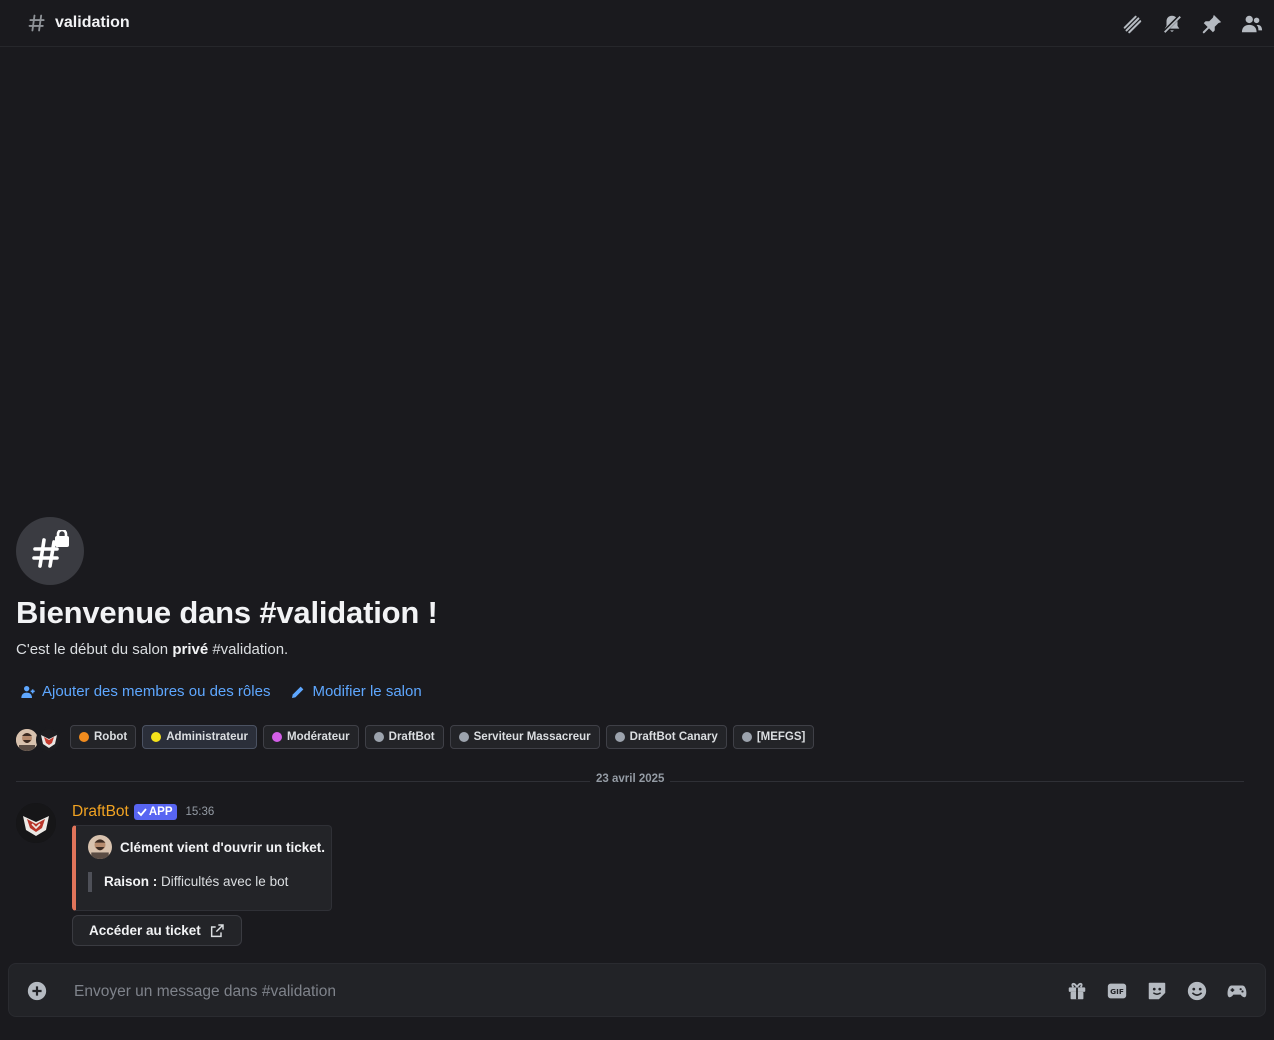  Describe the element at coordinates (1237, 991) in the screenshot. I see `activities-icon` at that location.